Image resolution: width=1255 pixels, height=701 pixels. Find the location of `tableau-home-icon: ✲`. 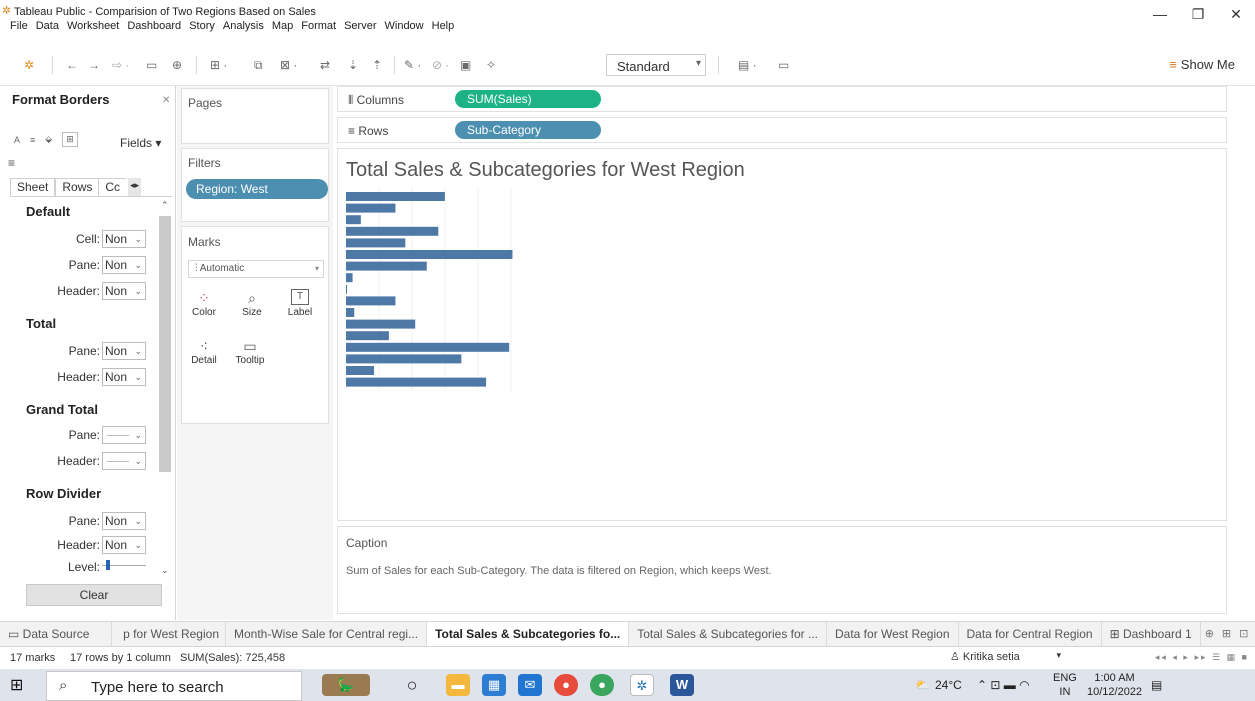

tableau-home-icon: ✲ is located at coordinates (29, 65).